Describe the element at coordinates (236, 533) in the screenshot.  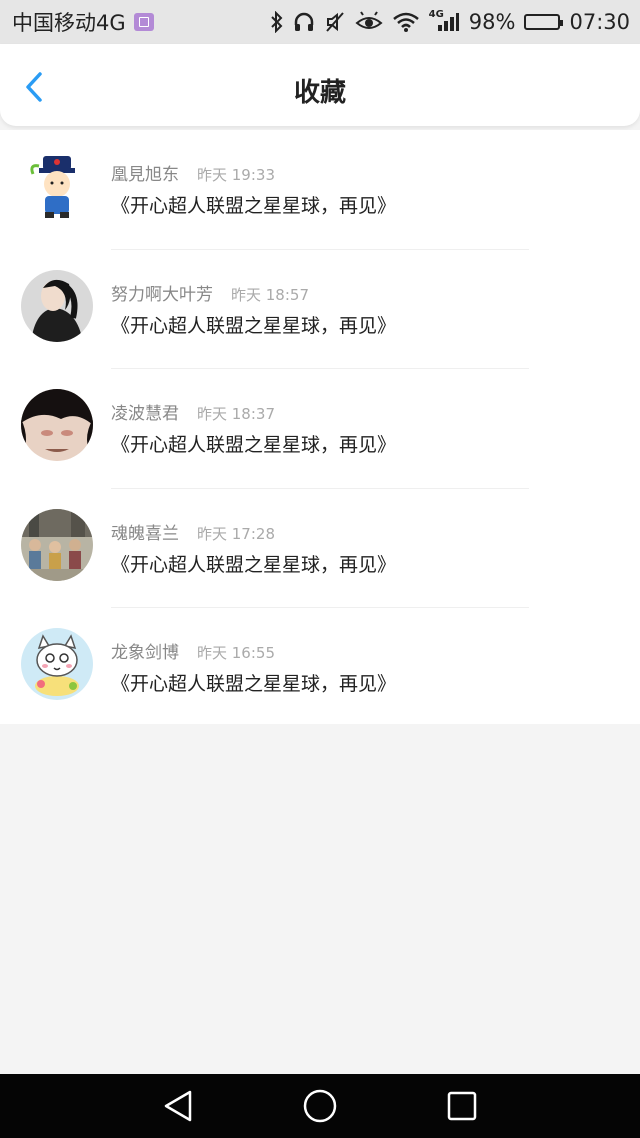
I see `timestamp: 昨天 17:28` at that location.